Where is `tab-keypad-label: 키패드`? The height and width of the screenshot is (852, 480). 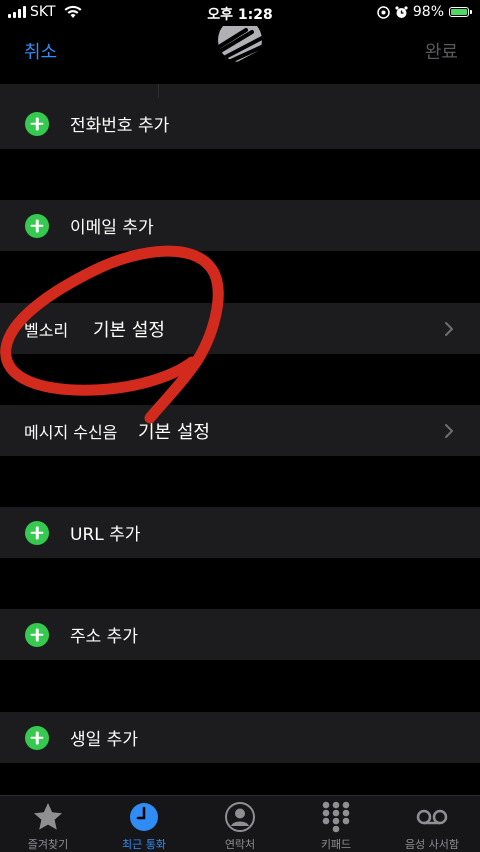 tab-keypad-label: 키패드 is located at coordinates (336, 844).